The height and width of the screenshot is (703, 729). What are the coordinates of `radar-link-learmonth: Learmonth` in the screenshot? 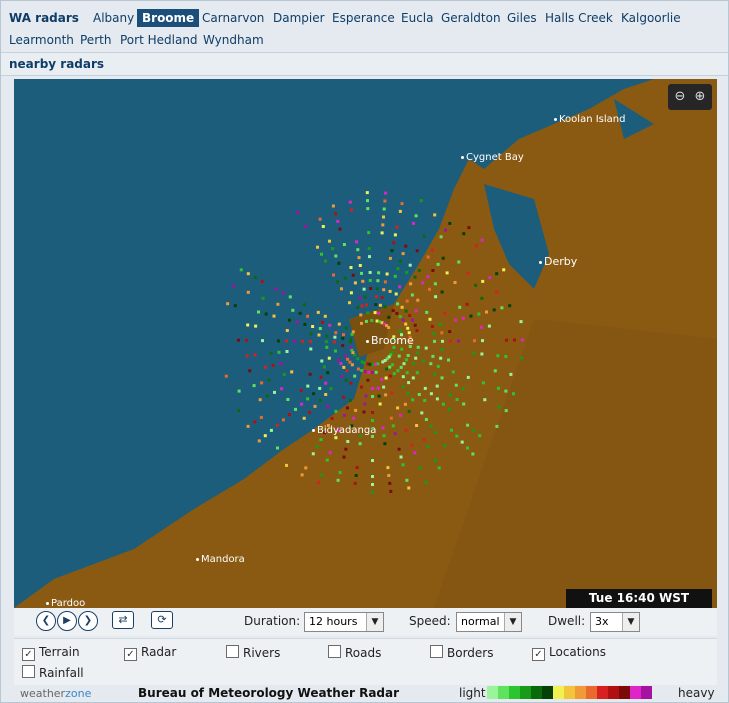 It's located at (41, 40).